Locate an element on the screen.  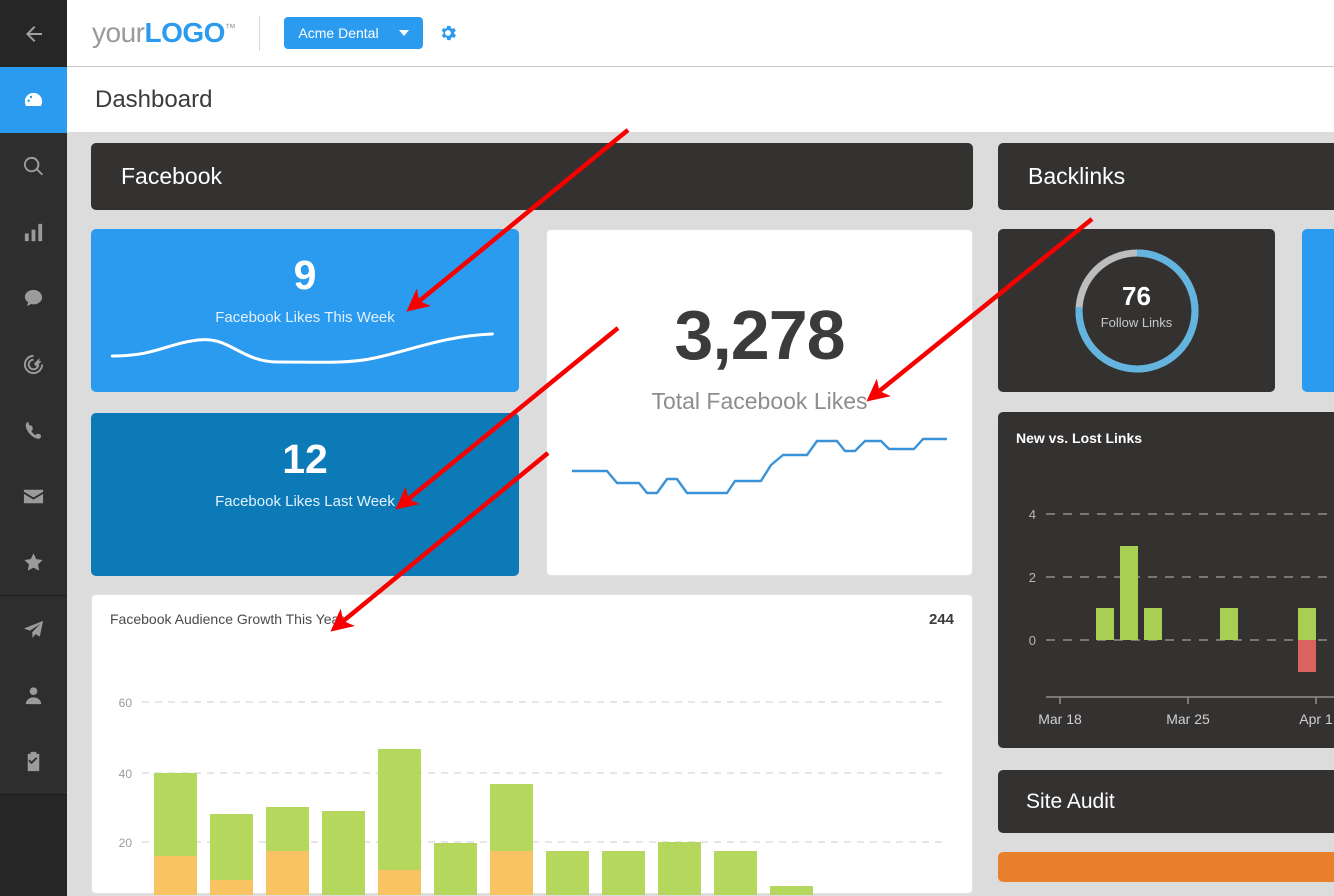
kpi-facebook-likes-last-week: 12 Facebook Likes Last Week is located at coordinates (305, 494).